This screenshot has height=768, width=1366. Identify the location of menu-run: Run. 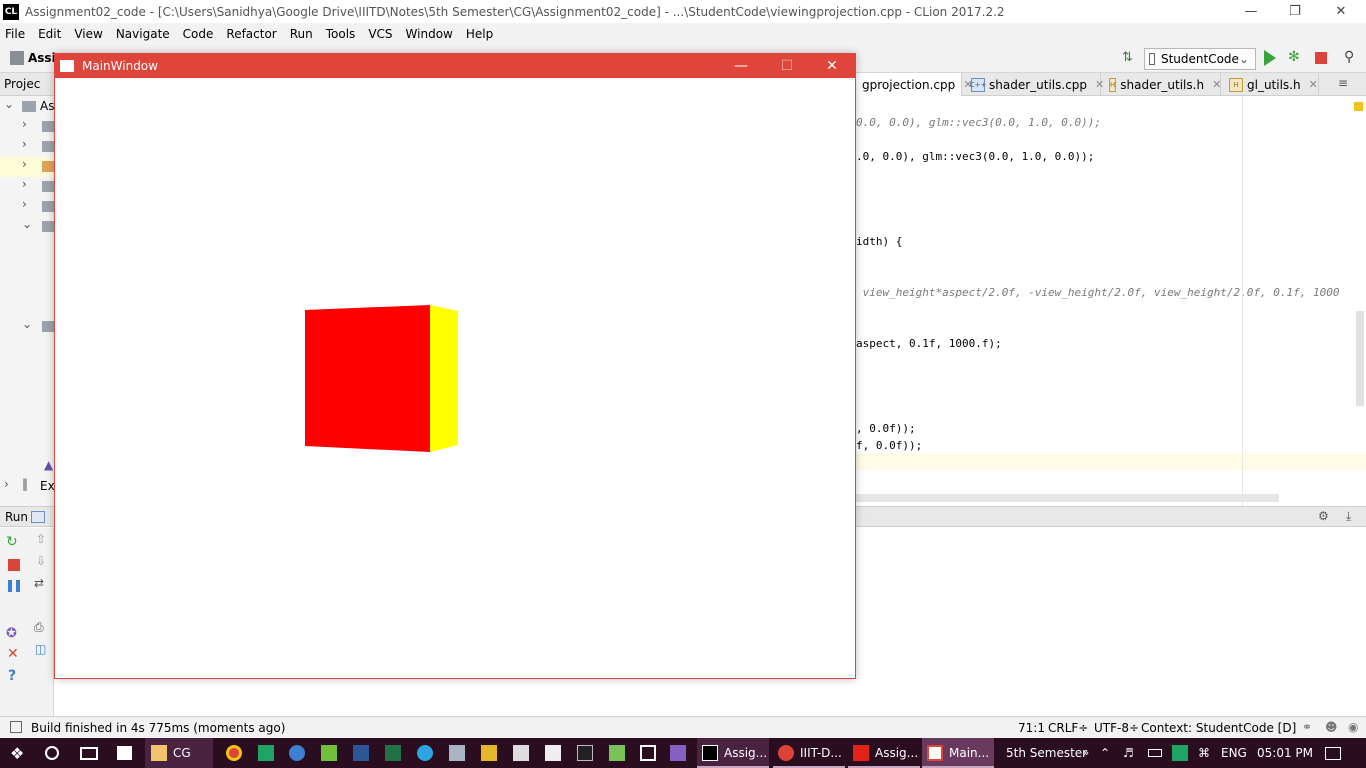
(301, 34).